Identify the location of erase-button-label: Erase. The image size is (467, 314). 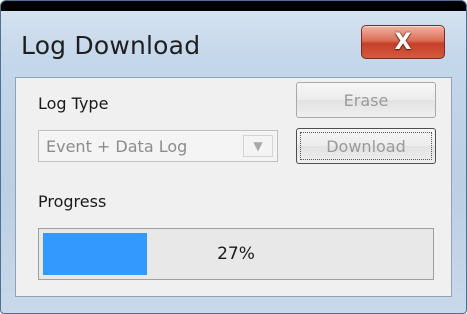
(366, 100).